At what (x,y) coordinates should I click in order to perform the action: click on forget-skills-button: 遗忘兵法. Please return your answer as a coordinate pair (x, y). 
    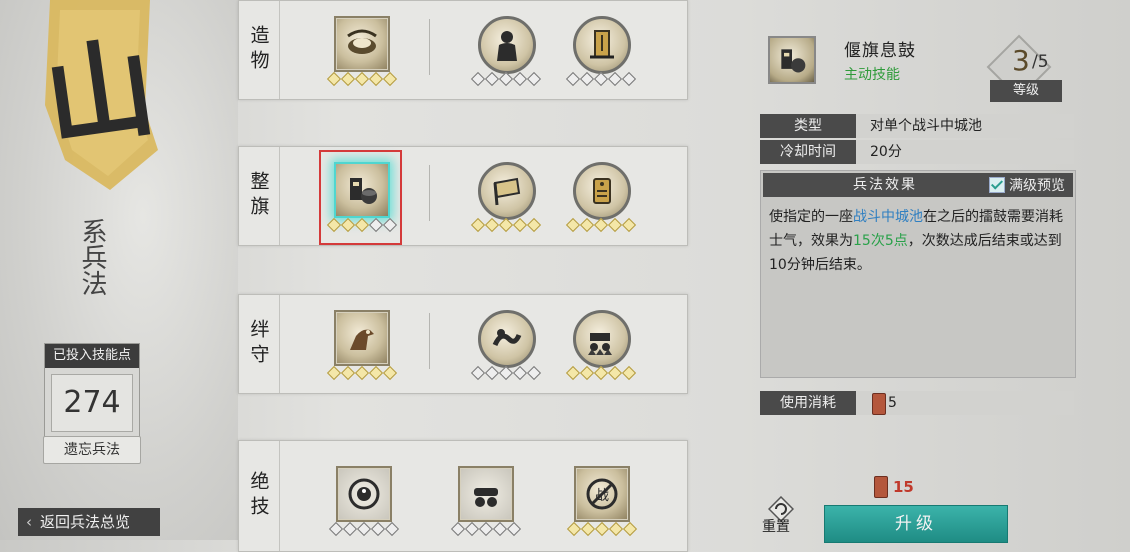
    Looking at the image, I should click on (92, 450).